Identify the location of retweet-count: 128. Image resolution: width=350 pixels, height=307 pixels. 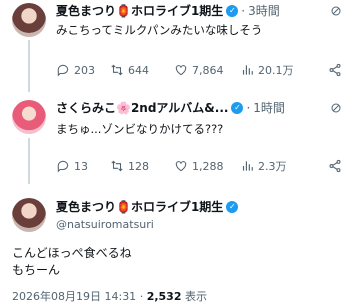
(138, 166).